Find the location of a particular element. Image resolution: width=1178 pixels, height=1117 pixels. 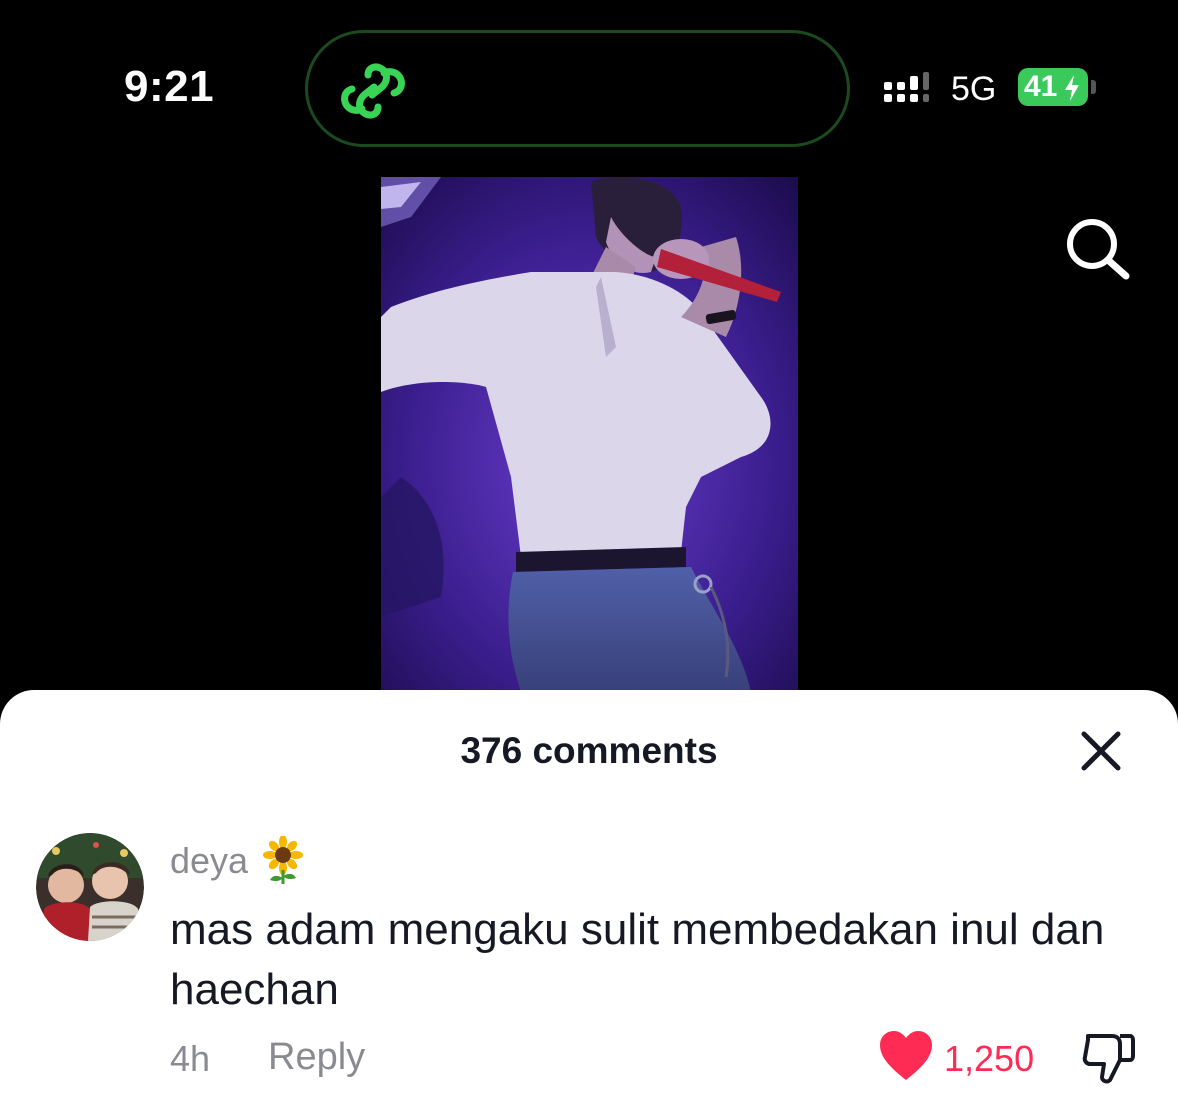

comment-username: deya is located at coordinates (209, 861).